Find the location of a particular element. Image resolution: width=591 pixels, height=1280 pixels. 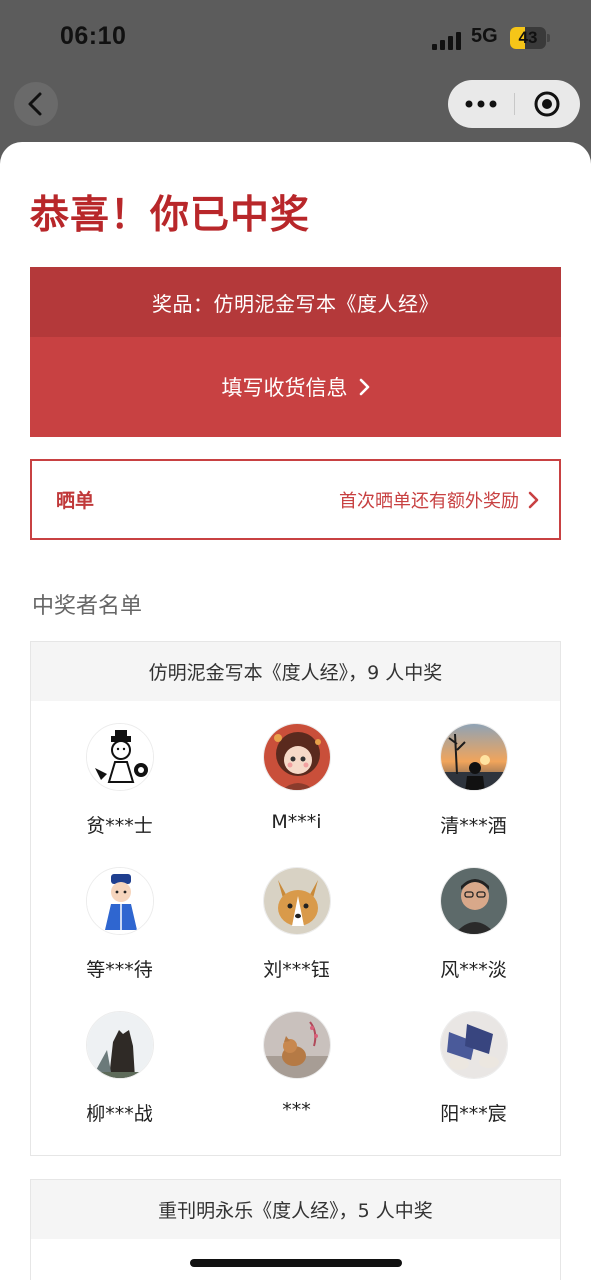

share-order-hint: 首次晒单还有额外奖励 is located at coordinates (439, 500).